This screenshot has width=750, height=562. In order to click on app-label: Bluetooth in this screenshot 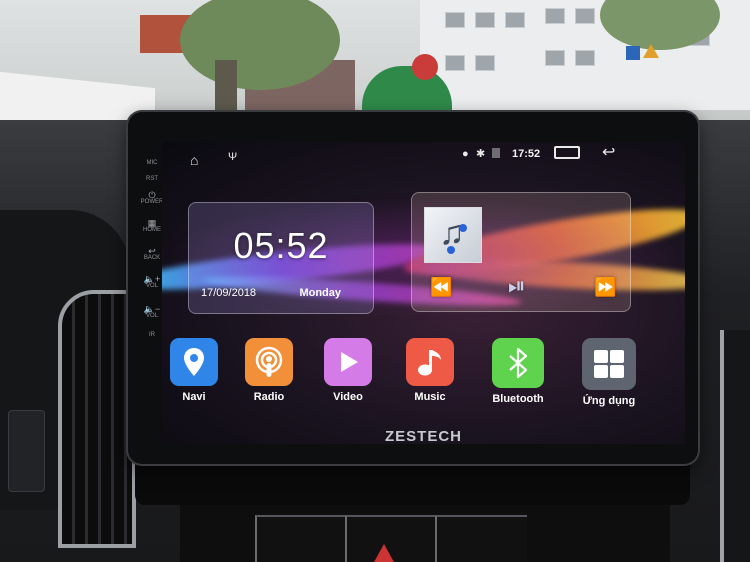, I will do `click(518, 399)`.